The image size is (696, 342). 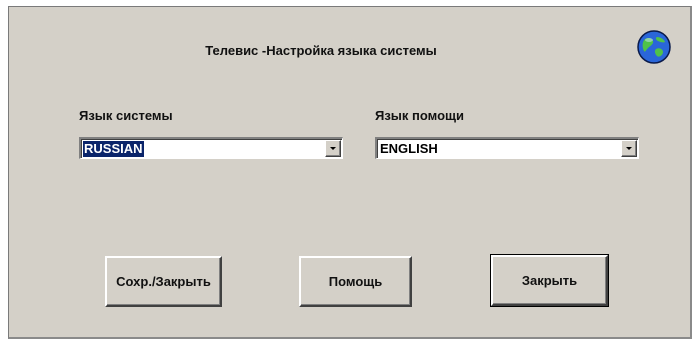 I want to click on save-close-button: Сохр./Закрыть, so click(x=163, y=281).